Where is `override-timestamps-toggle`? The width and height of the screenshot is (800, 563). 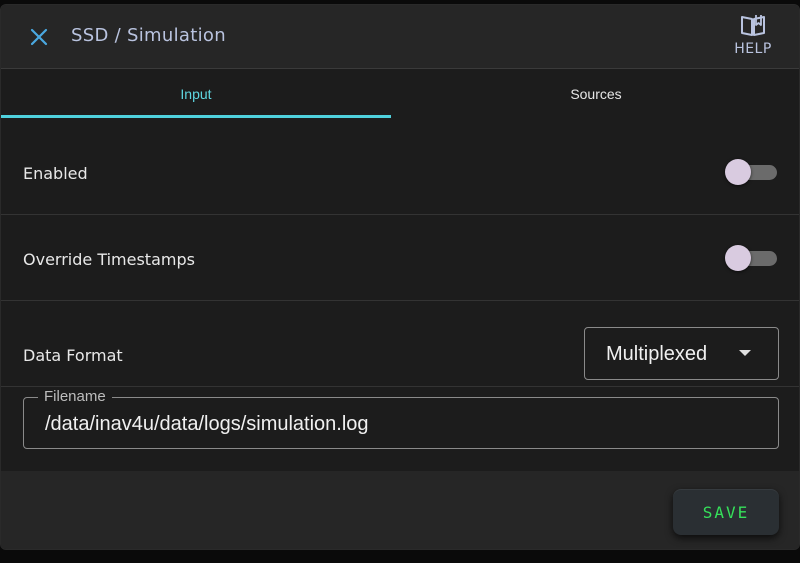
override-timestamps-toggle is located at coordinates (751, 258).